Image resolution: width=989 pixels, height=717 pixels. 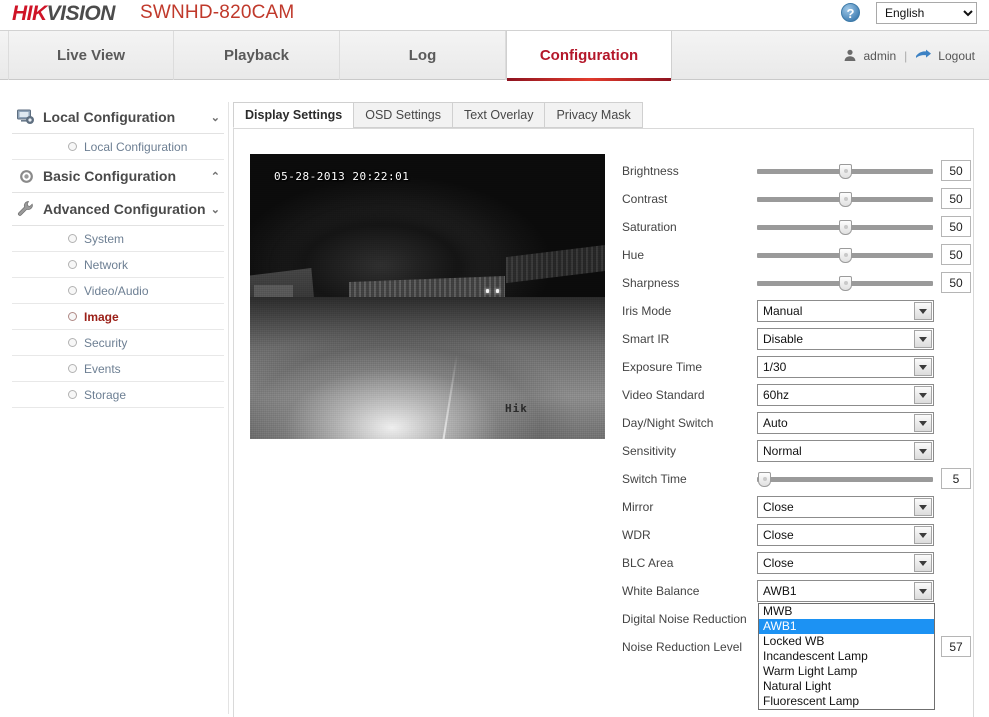 I want to click on nav-tab-playback: Playback, so click(x=257, y=55).